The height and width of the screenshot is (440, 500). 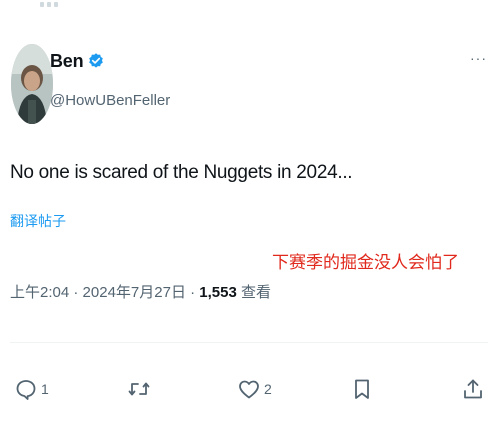 What do you see at coordinates (479, 58) in the screenshot?
I see `more-dots-icon: ···` at bounding box center [479, 58].